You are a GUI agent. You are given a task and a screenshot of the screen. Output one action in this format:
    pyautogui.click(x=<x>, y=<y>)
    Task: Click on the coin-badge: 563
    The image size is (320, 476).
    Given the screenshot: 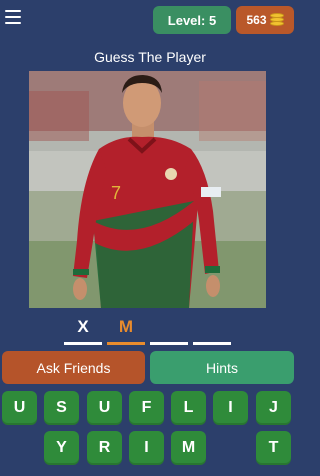 What is the action you would take?
    pyautogui.click(x=265, y=20)
    